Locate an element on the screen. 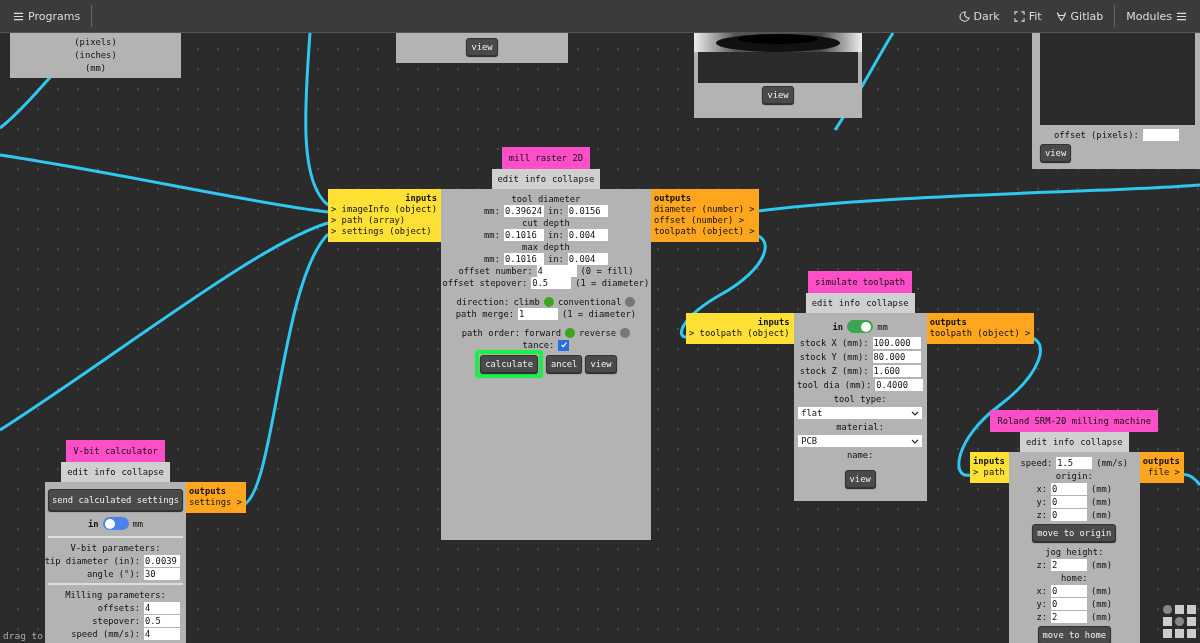 The width and height of the screenshot is (1200, 643). toolbar-button: Fit is located at coordinates (1027, 16).